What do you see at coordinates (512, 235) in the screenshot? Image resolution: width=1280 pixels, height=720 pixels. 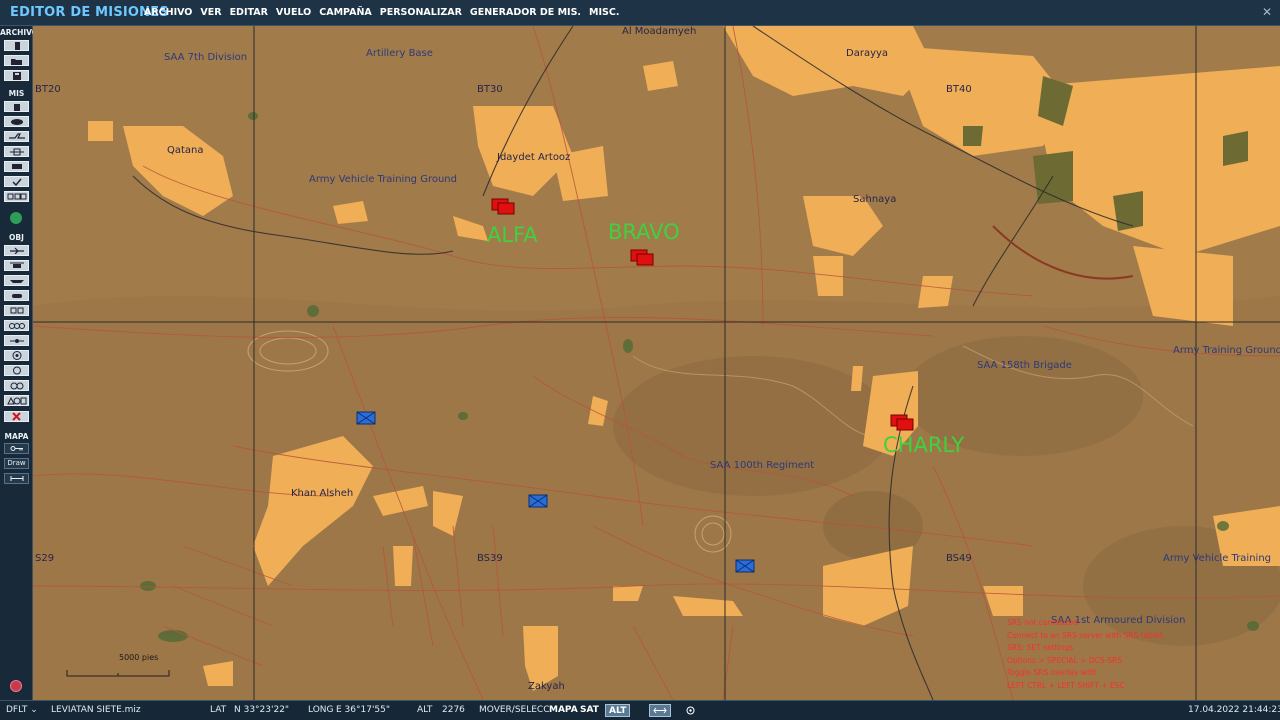 I see `group-label-alfa: ALFA` at bounding box center [512, 235].